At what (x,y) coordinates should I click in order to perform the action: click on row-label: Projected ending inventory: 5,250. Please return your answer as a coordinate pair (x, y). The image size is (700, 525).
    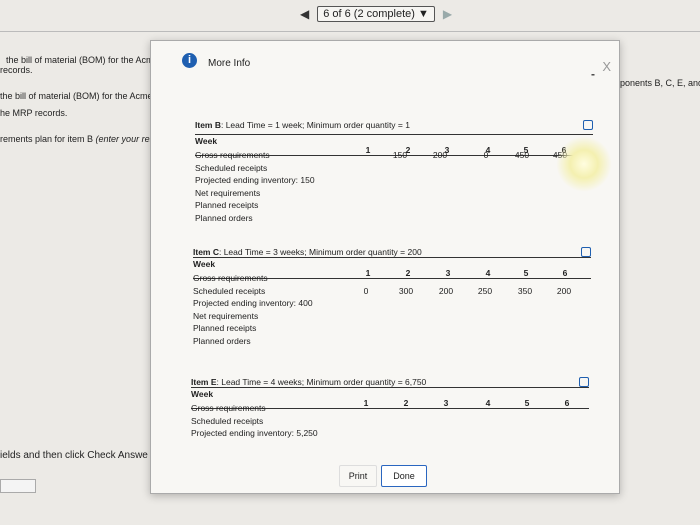
    Looking at the image, I should click on (254, 433).